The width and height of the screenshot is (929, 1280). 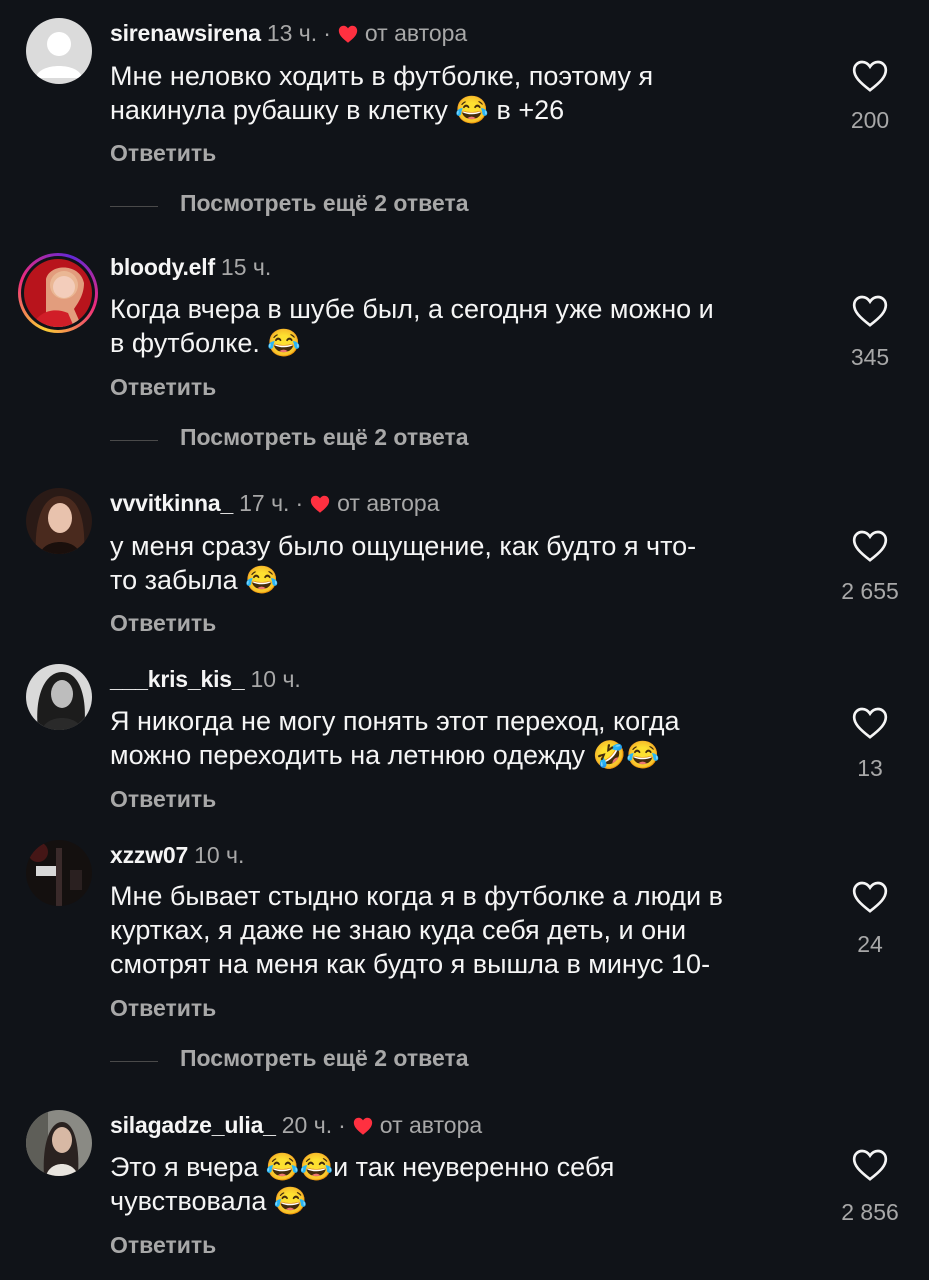 What do you see at coordinates (337, 110) in the screenshot?
I see `comment-text-line: накинула рубашку в клетку 😂 в +26` at bounding box center [337, 110].